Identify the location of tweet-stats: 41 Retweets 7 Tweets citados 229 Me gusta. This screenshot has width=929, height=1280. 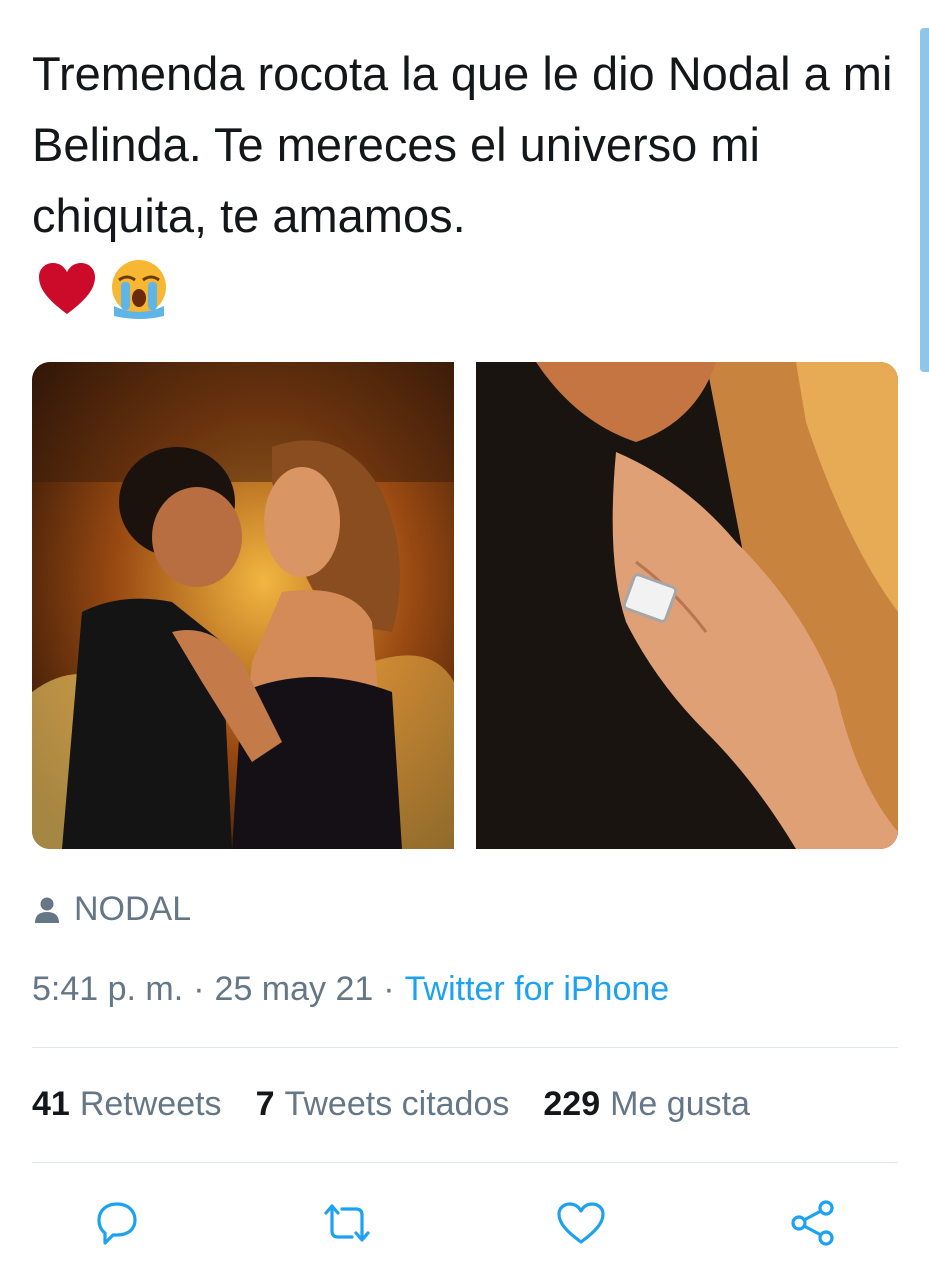
(408, 1104).